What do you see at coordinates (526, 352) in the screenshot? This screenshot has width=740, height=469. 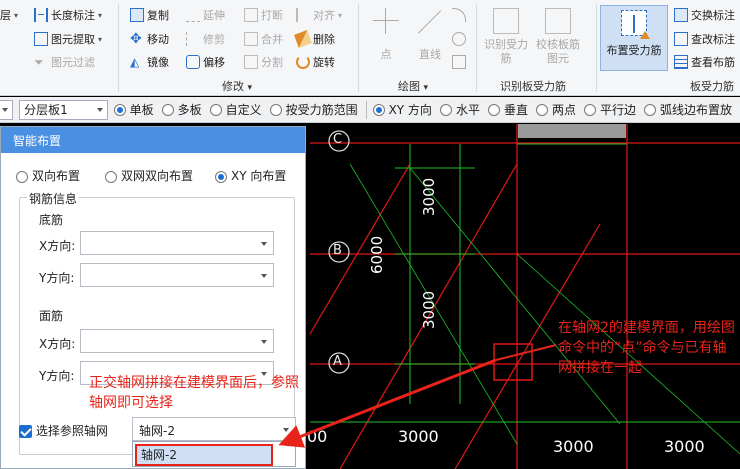 I see `annotation-arrow-line` at bounding box center [526, 352].